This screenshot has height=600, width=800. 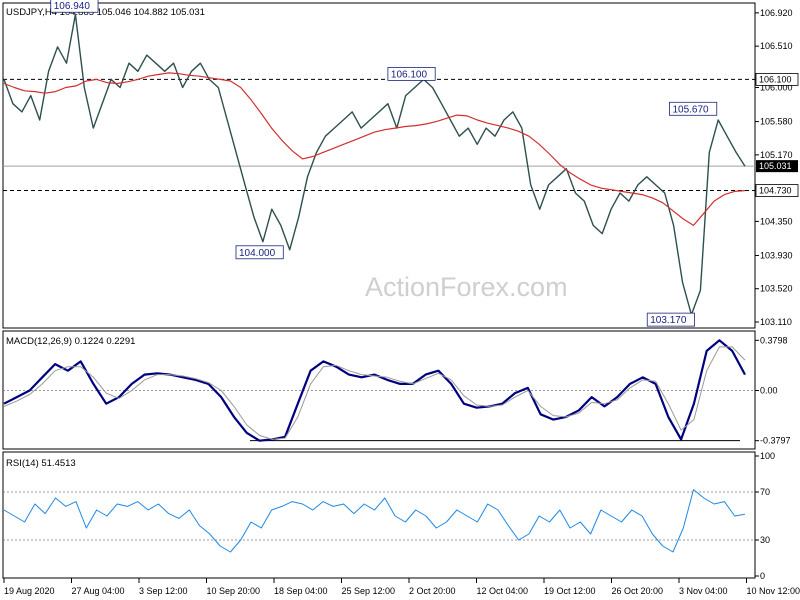 I want to click on x-tick-label: 10 Nov 12:00, so click(x=773, y=591).